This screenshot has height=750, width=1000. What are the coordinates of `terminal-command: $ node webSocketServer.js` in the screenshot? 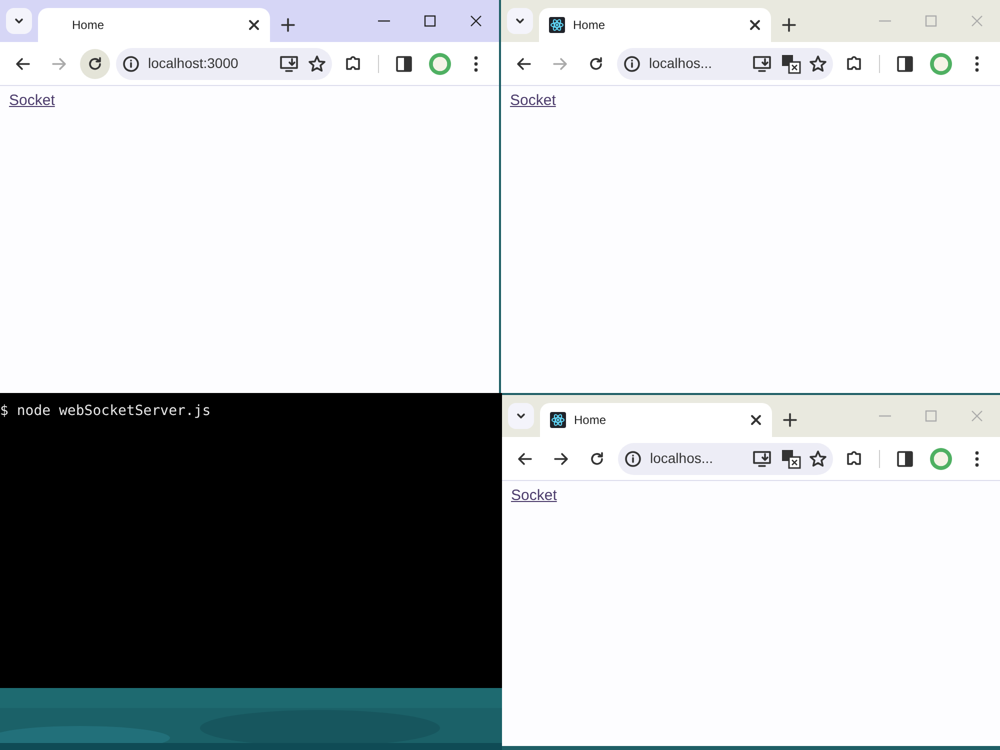 It's located at (105, 411).